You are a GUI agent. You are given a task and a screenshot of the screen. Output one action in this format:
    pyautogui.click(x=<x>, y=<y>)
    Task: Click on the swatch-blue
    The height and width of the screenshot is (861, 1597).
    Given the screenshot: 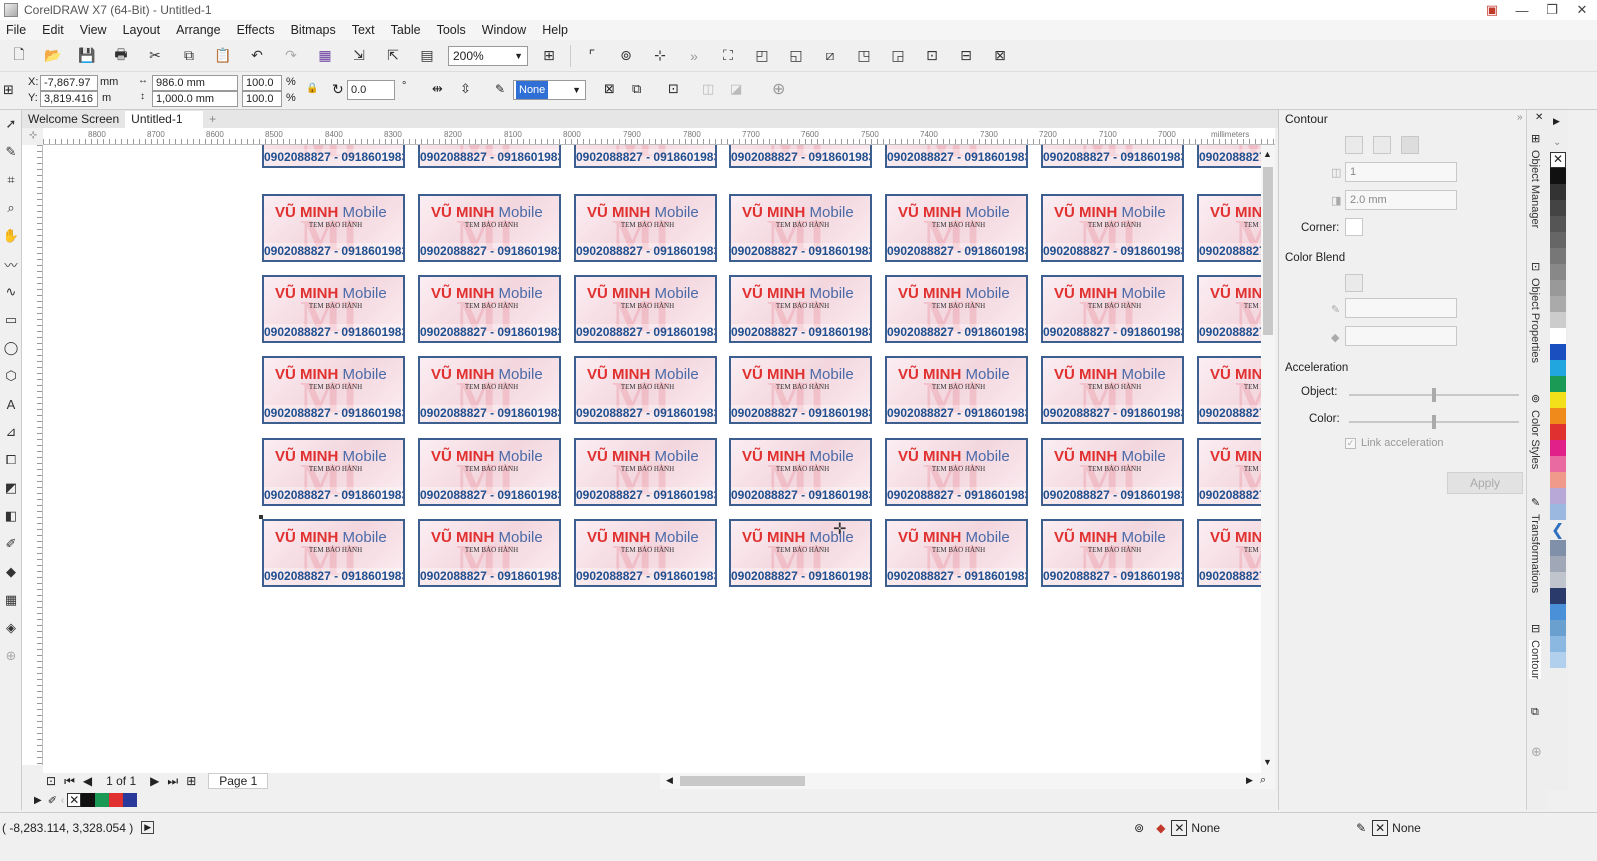 What is the action you would take?
    pyautogui.click(x=1558, y=352)
    